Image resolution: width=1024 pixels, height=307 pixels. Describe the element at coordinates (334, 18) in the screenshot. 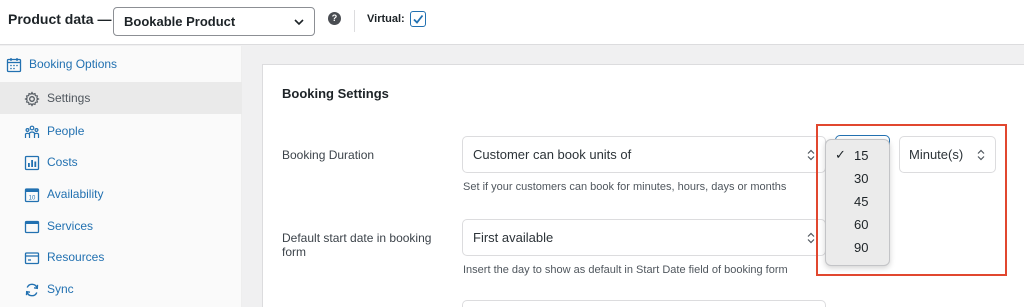

I see `help-icon: ?` at that location.